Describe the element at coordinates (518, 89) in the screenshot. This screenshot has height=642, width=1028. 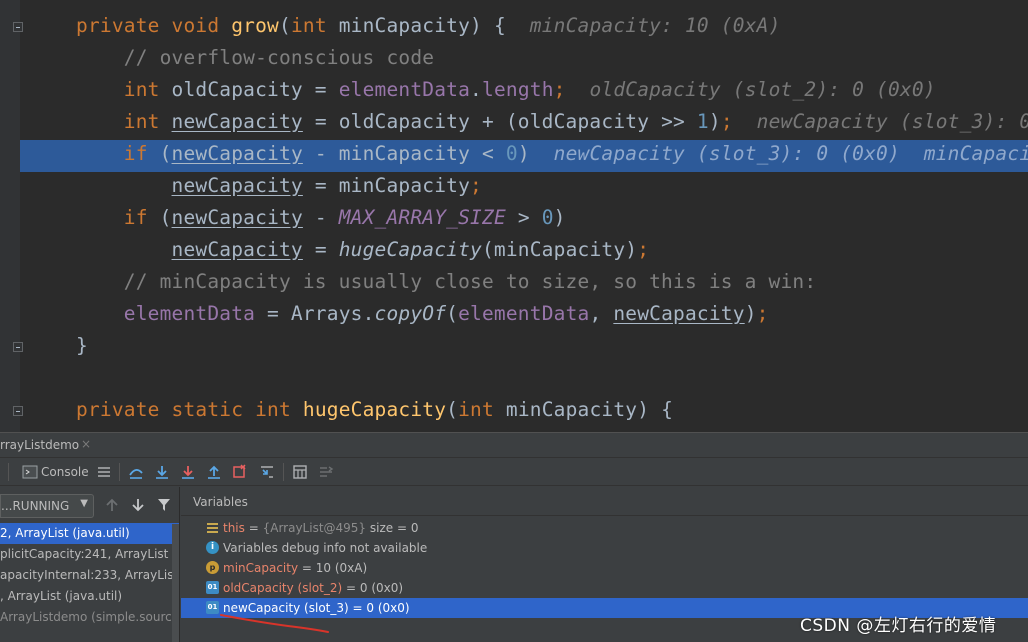
I see `code-token: length` at that location.